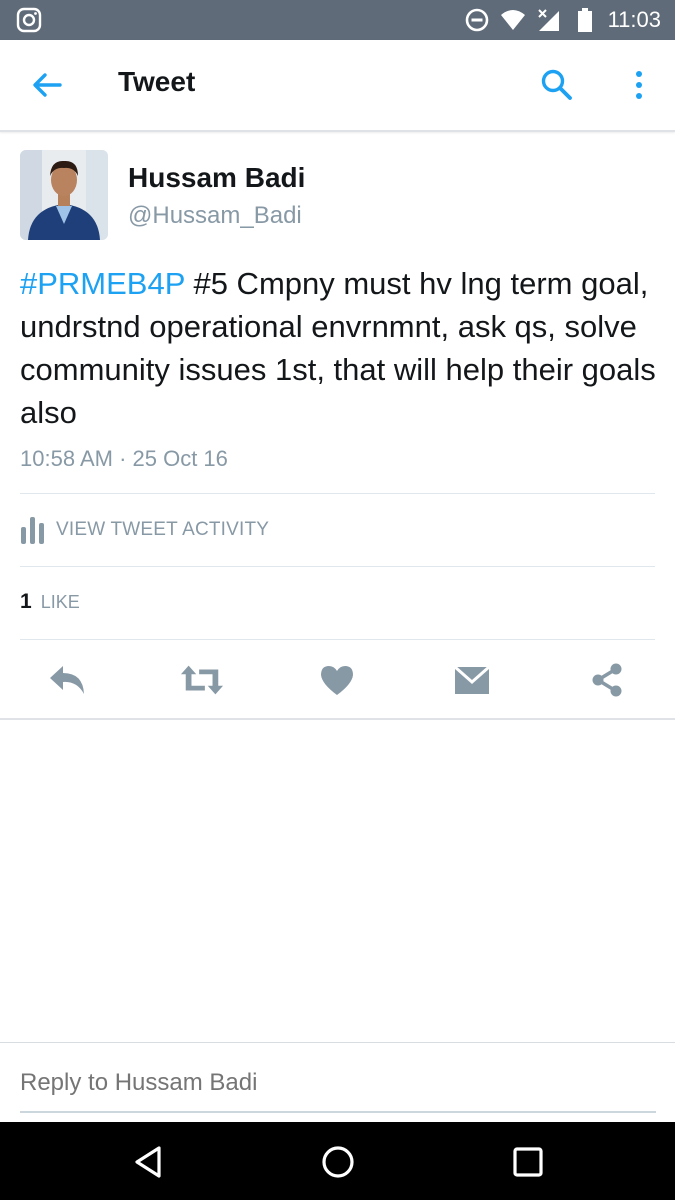 This screenshot has width=675, height=1200. I want to click on nav-home-icon, so click(338, 1162).